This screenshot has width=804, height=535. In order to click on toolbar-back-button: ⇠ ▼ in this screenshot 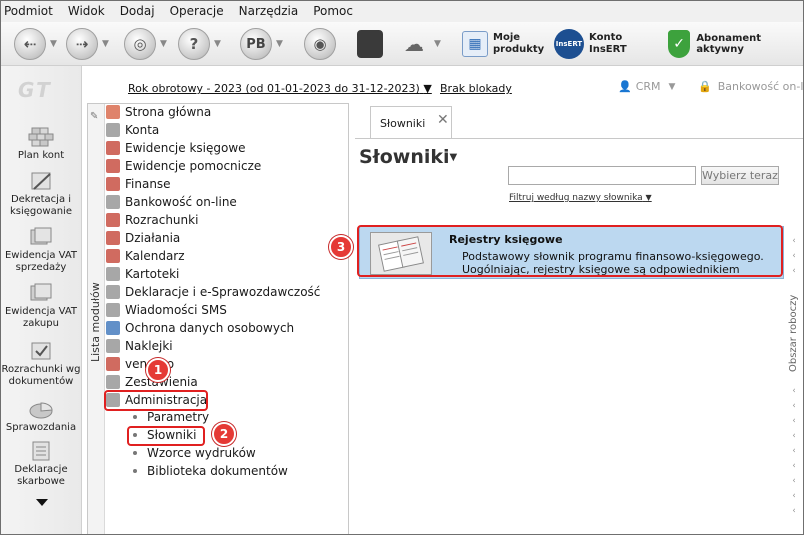, I will do `click(35, 44)`.